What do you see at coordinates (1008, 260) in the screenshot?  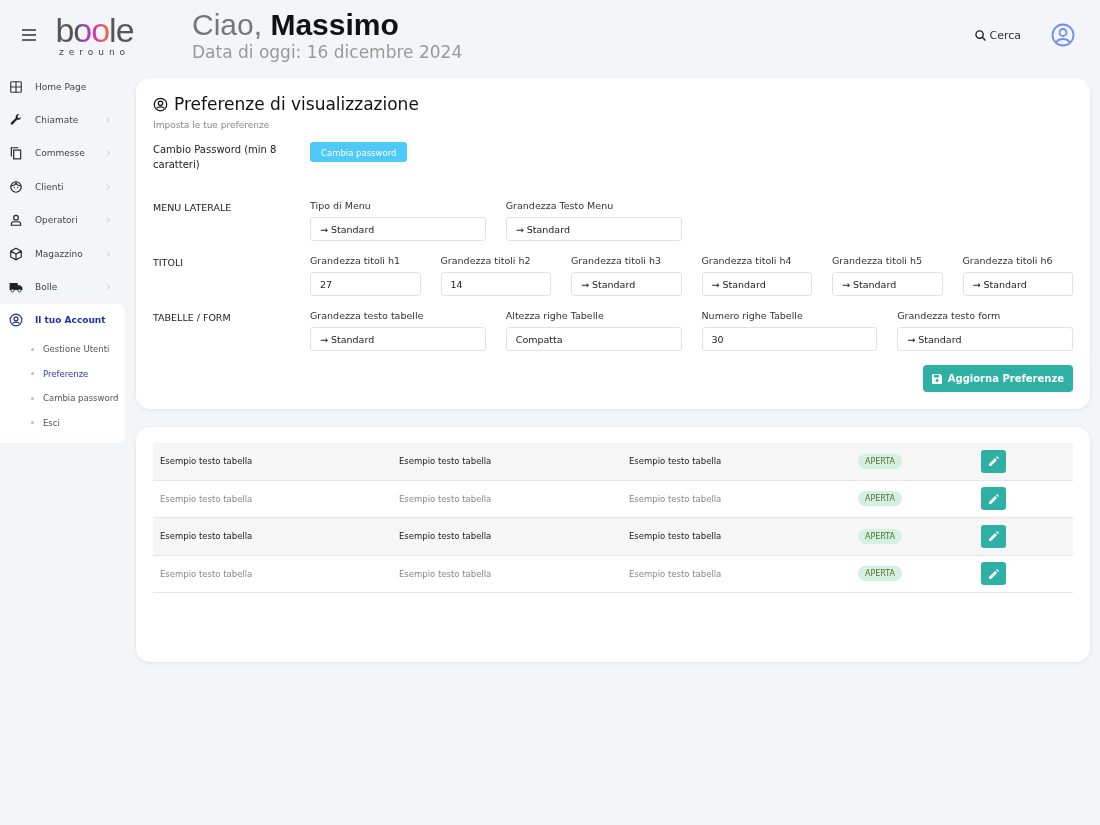 I see `field-label: Grandezza titoli h6` at bounding box center [1008, 260].